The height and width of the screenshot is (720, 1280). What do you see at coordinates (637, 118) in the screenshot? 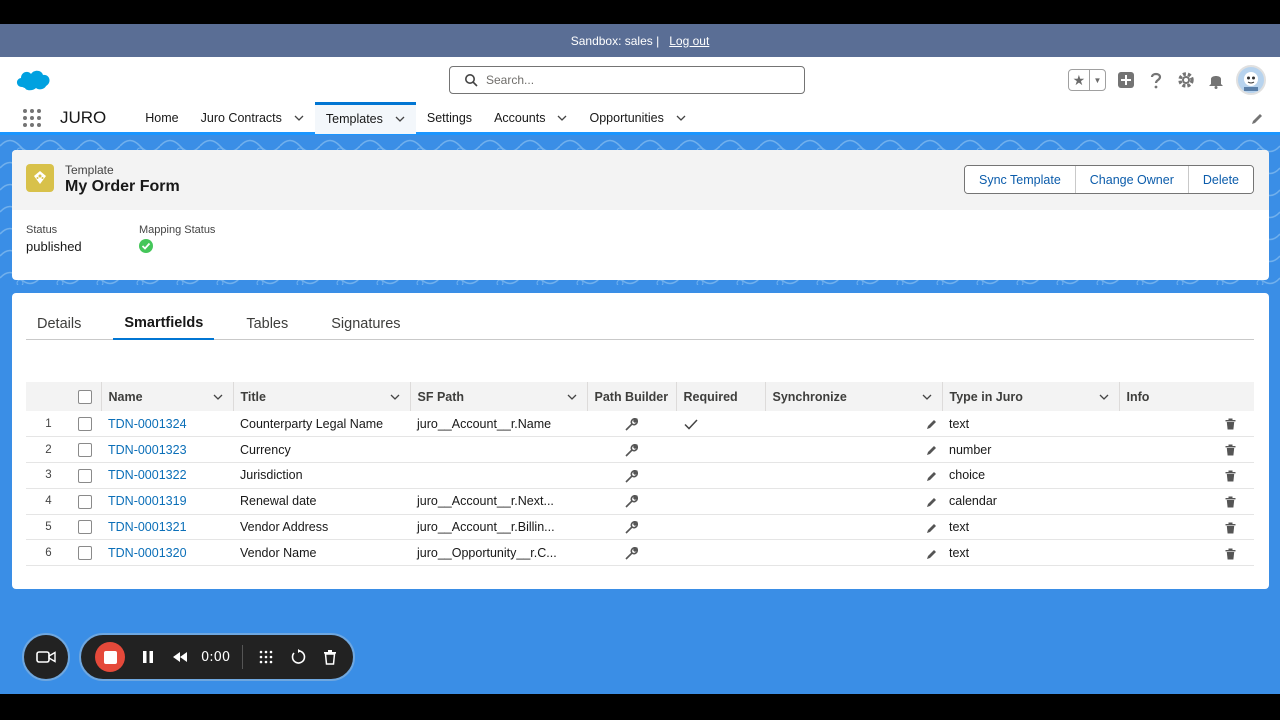
I see `nav-item-opportunities: Opportunities` at bounding box center [637, 118].